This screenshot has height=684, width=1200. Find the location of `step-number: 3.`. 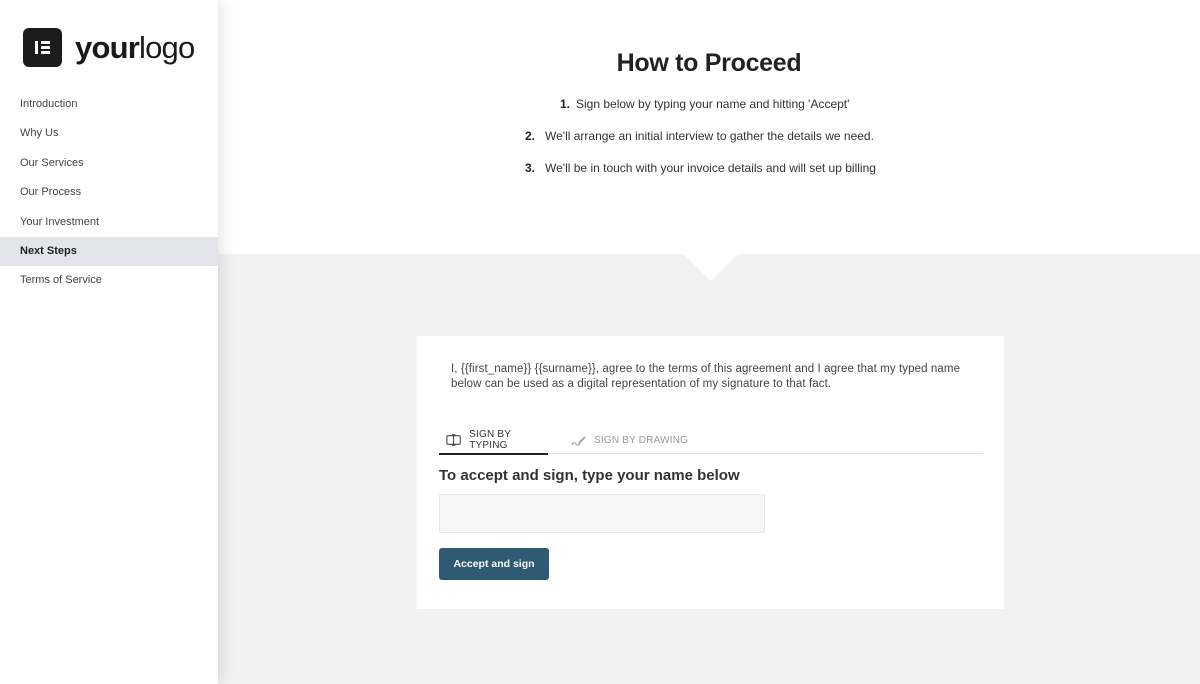

step-number: 3. is located at coordinates (530, 168).